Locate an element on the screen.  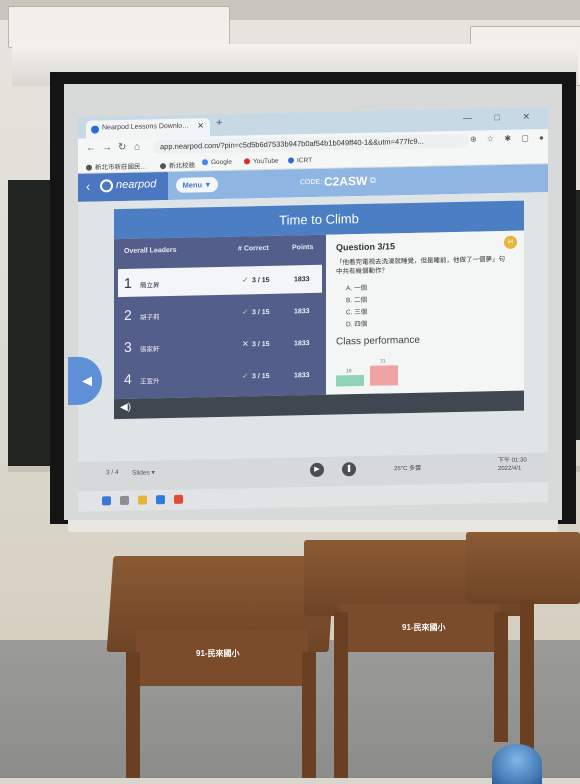
leader-rank: 4 is located at coordinates (128, 378).